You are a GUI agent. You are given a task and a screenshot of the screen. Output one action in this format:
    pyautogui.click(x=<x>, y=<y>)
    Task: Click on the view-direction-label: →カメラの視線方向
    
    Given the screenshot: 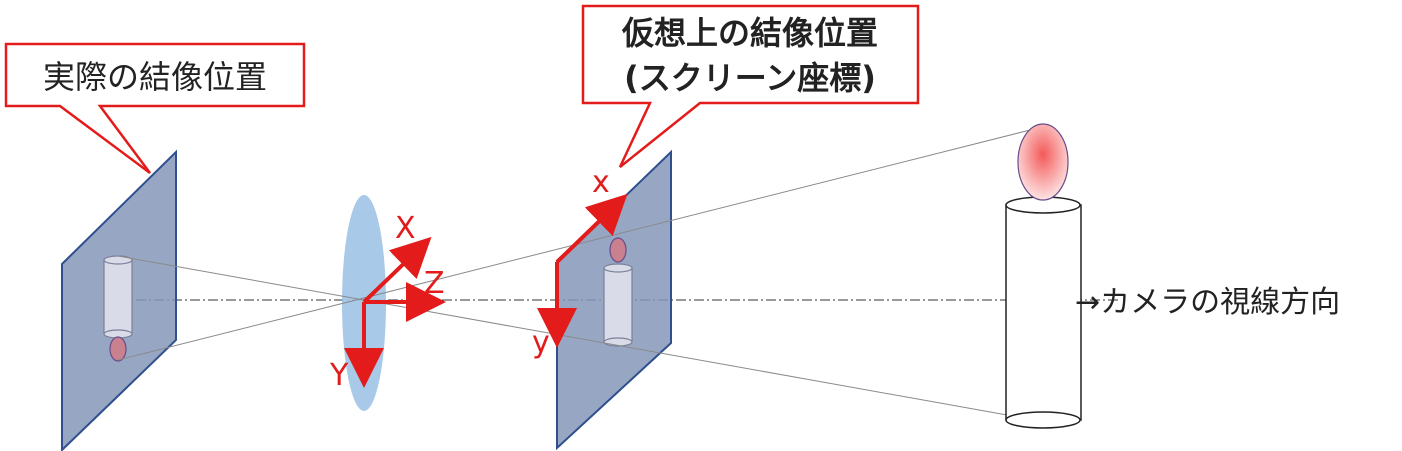 What is the action you would take?
    pyautogui.click(x=1207, y=302)
    